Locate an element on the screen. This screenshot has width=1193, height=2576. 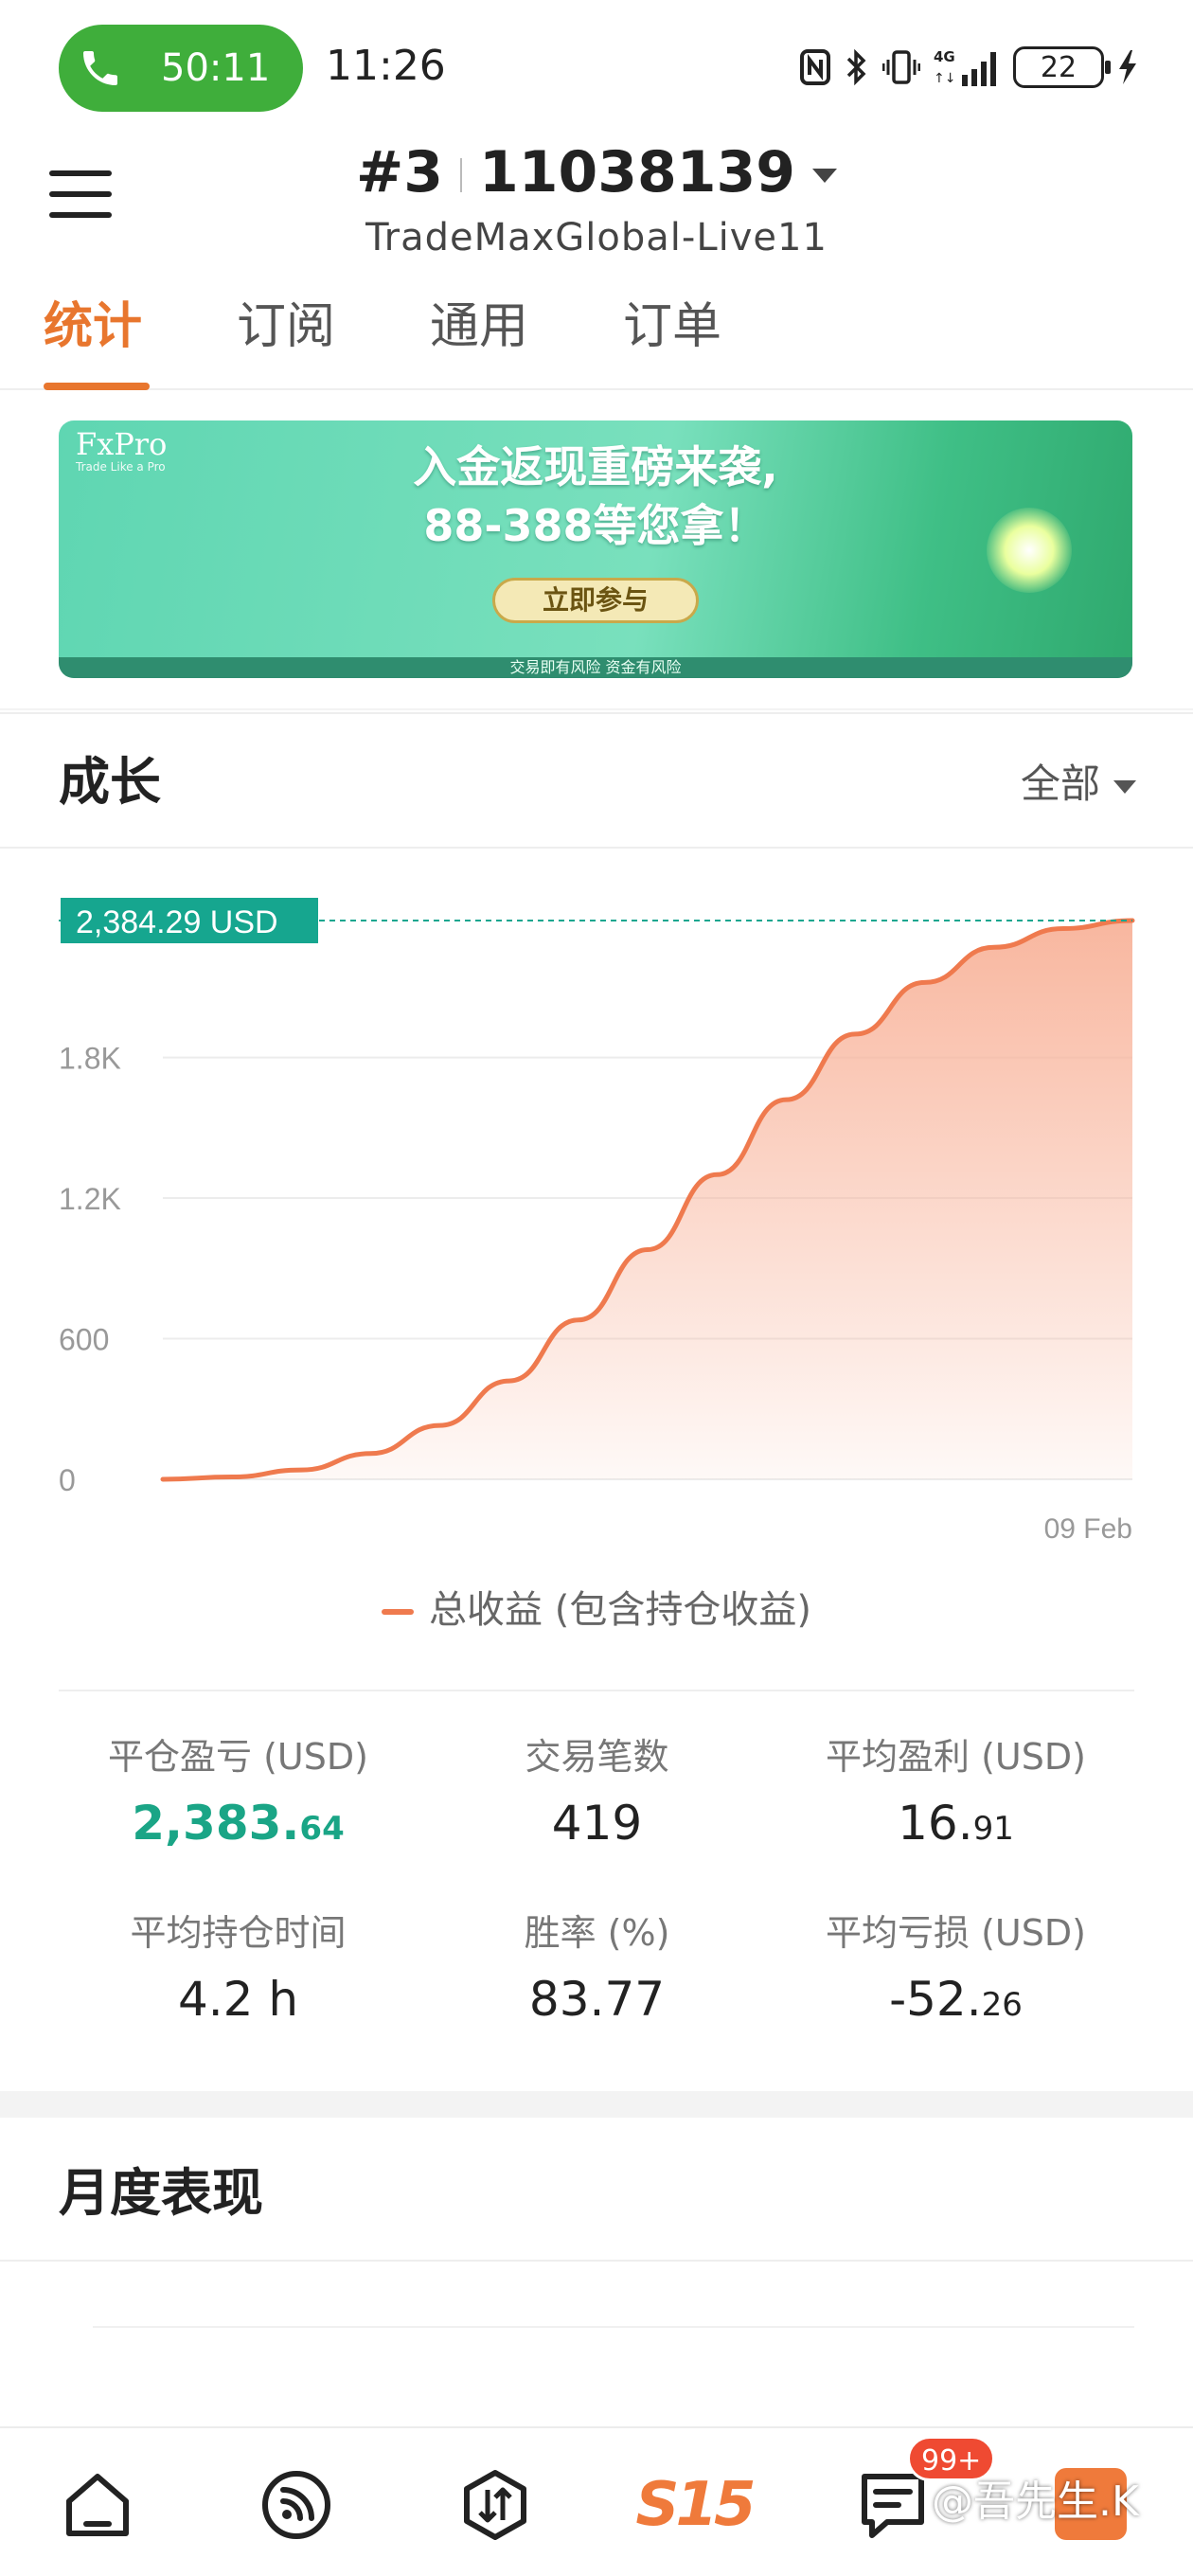
section-gap is located at coordinates (596, 2104).